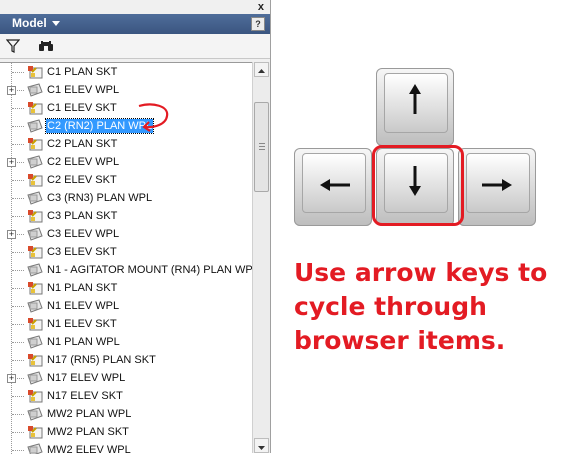  Describe the element at coordinates (89, 448) in the screenshot. I see `tree-item-label: MW2 ELEV WPL` at that location.